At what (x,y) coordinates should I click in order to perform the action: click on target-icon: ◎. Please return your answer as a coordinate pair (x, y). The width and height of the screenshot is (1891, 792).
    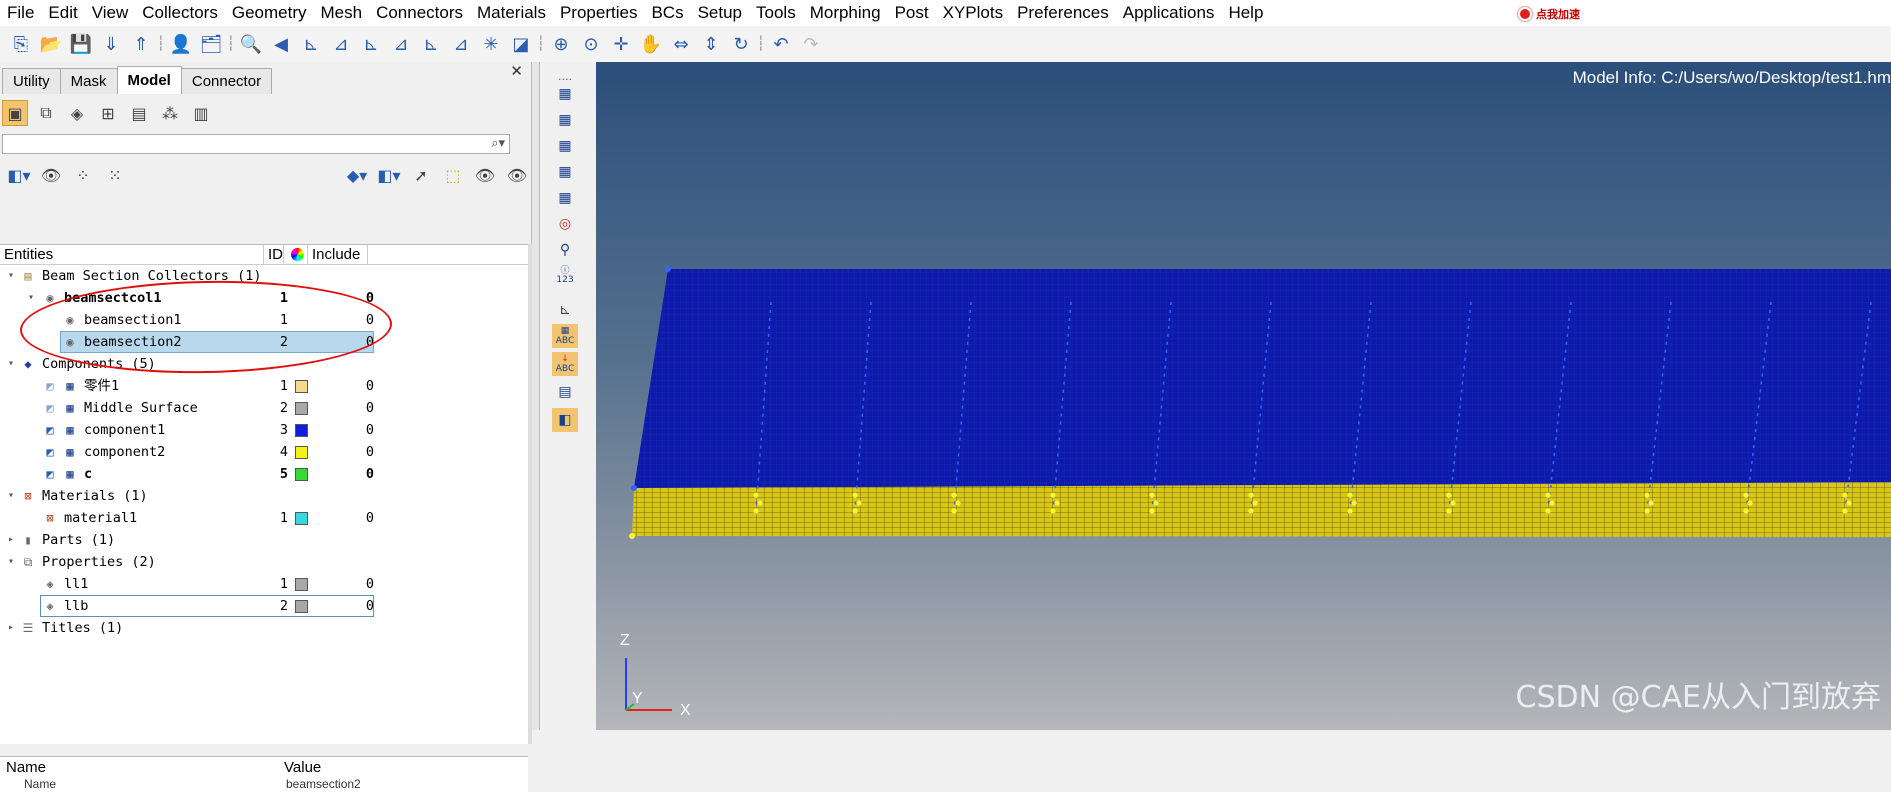
    Looking at the image, I should click on (565, 224).